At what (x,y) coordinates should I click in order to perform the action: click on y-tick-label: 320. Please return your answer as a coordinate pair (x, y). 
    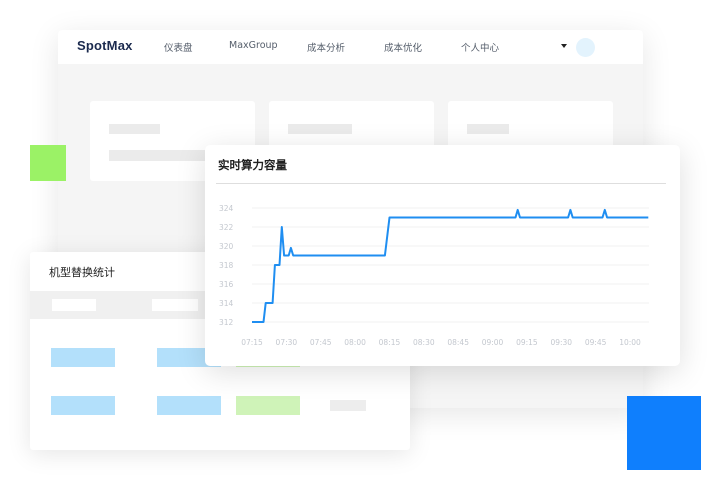
    Looking at the image, I should click on (226, 246).